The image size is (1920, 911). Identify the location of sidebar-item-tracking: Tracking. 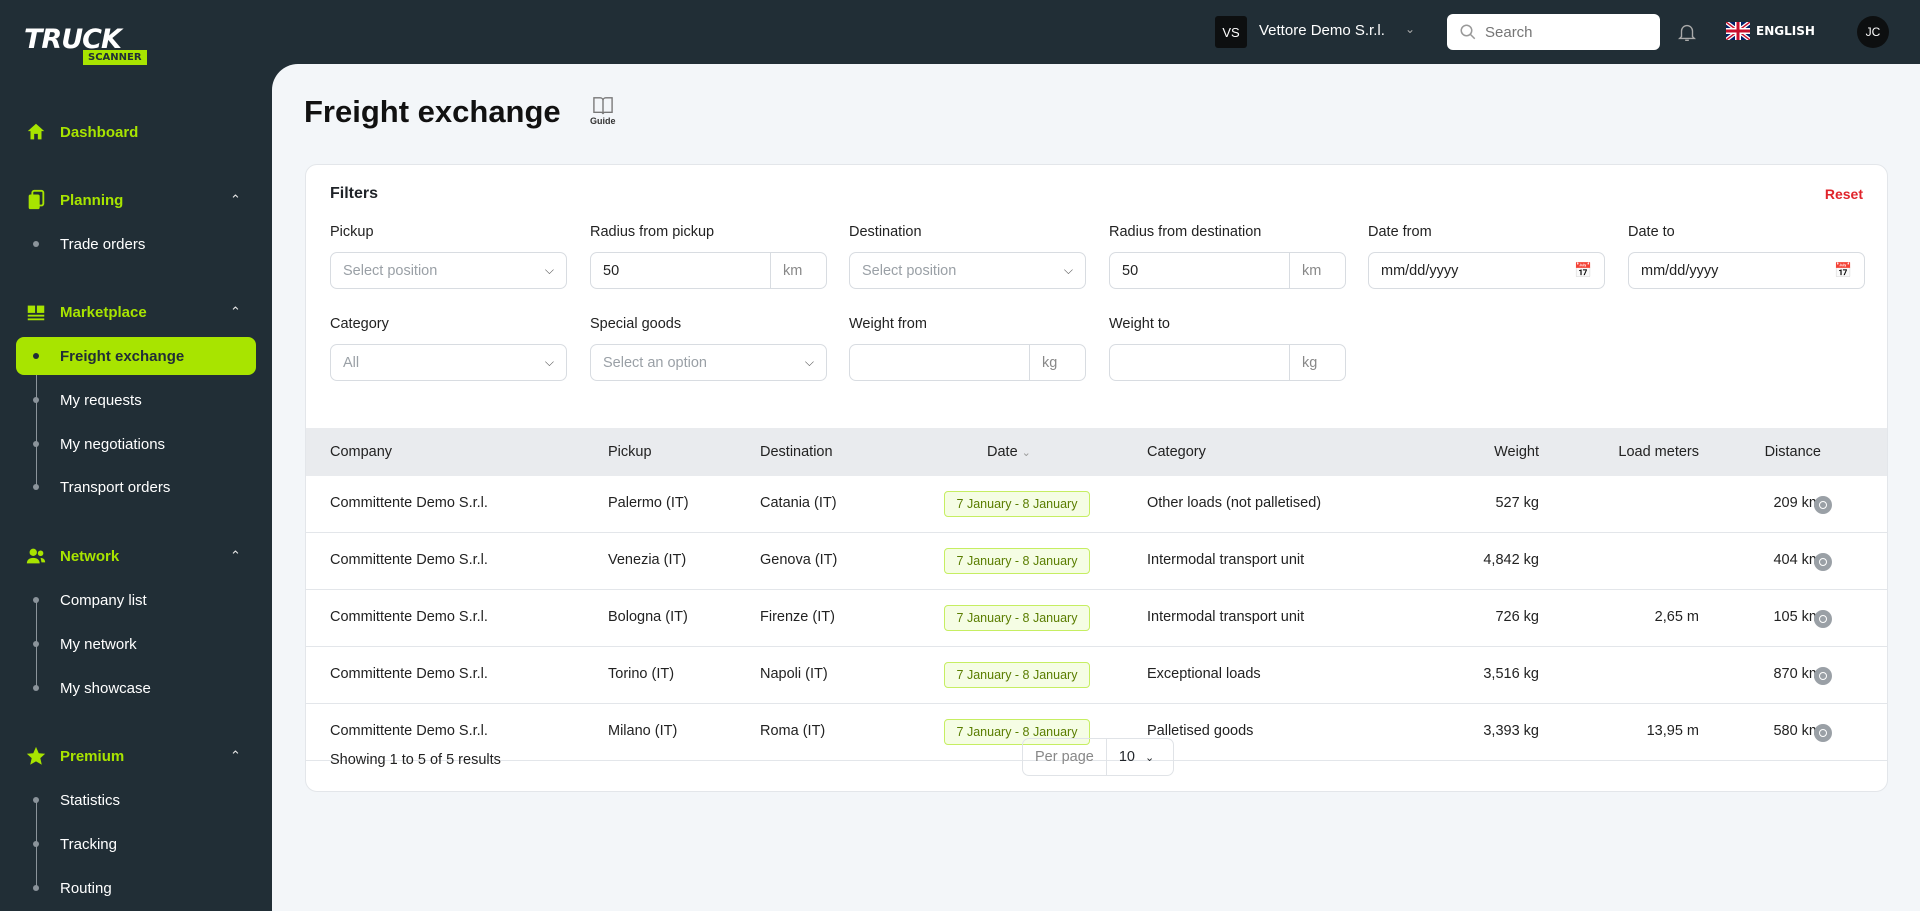
(136, 844).